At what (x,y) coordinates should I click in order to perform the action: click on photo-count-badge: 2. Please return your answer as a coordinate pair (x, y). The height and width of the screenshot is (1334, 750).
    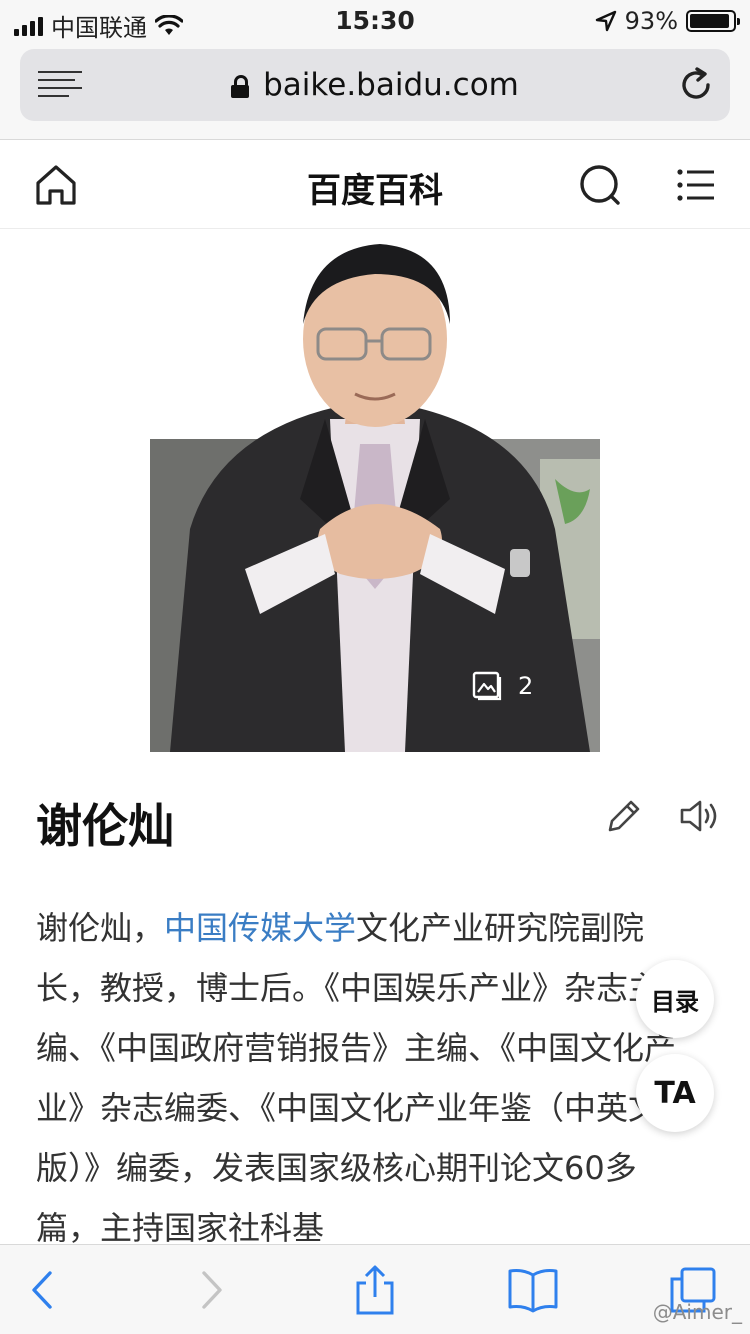
    Looking at the image, I should click on (502, 686).